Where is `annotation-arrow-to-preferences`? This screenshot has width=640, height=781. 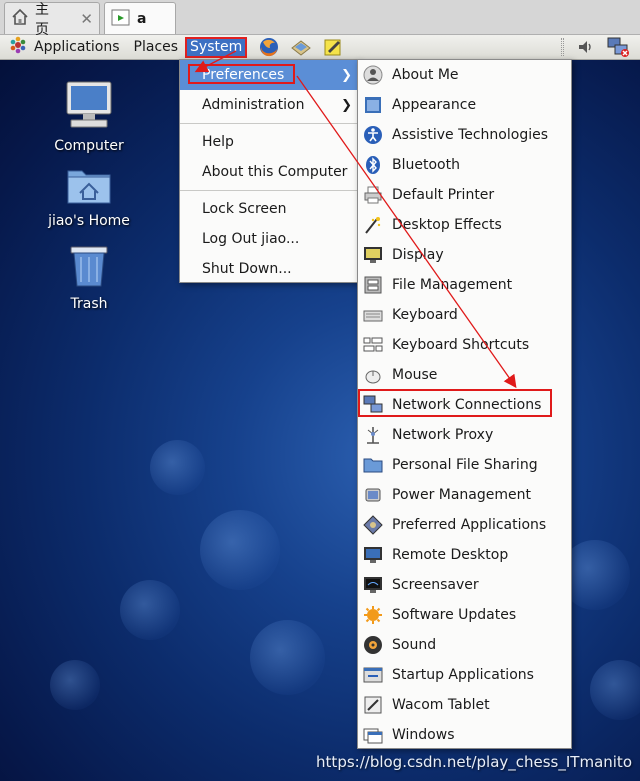 annotation-arrow-to-preferences is located at coordinates (215, 61).